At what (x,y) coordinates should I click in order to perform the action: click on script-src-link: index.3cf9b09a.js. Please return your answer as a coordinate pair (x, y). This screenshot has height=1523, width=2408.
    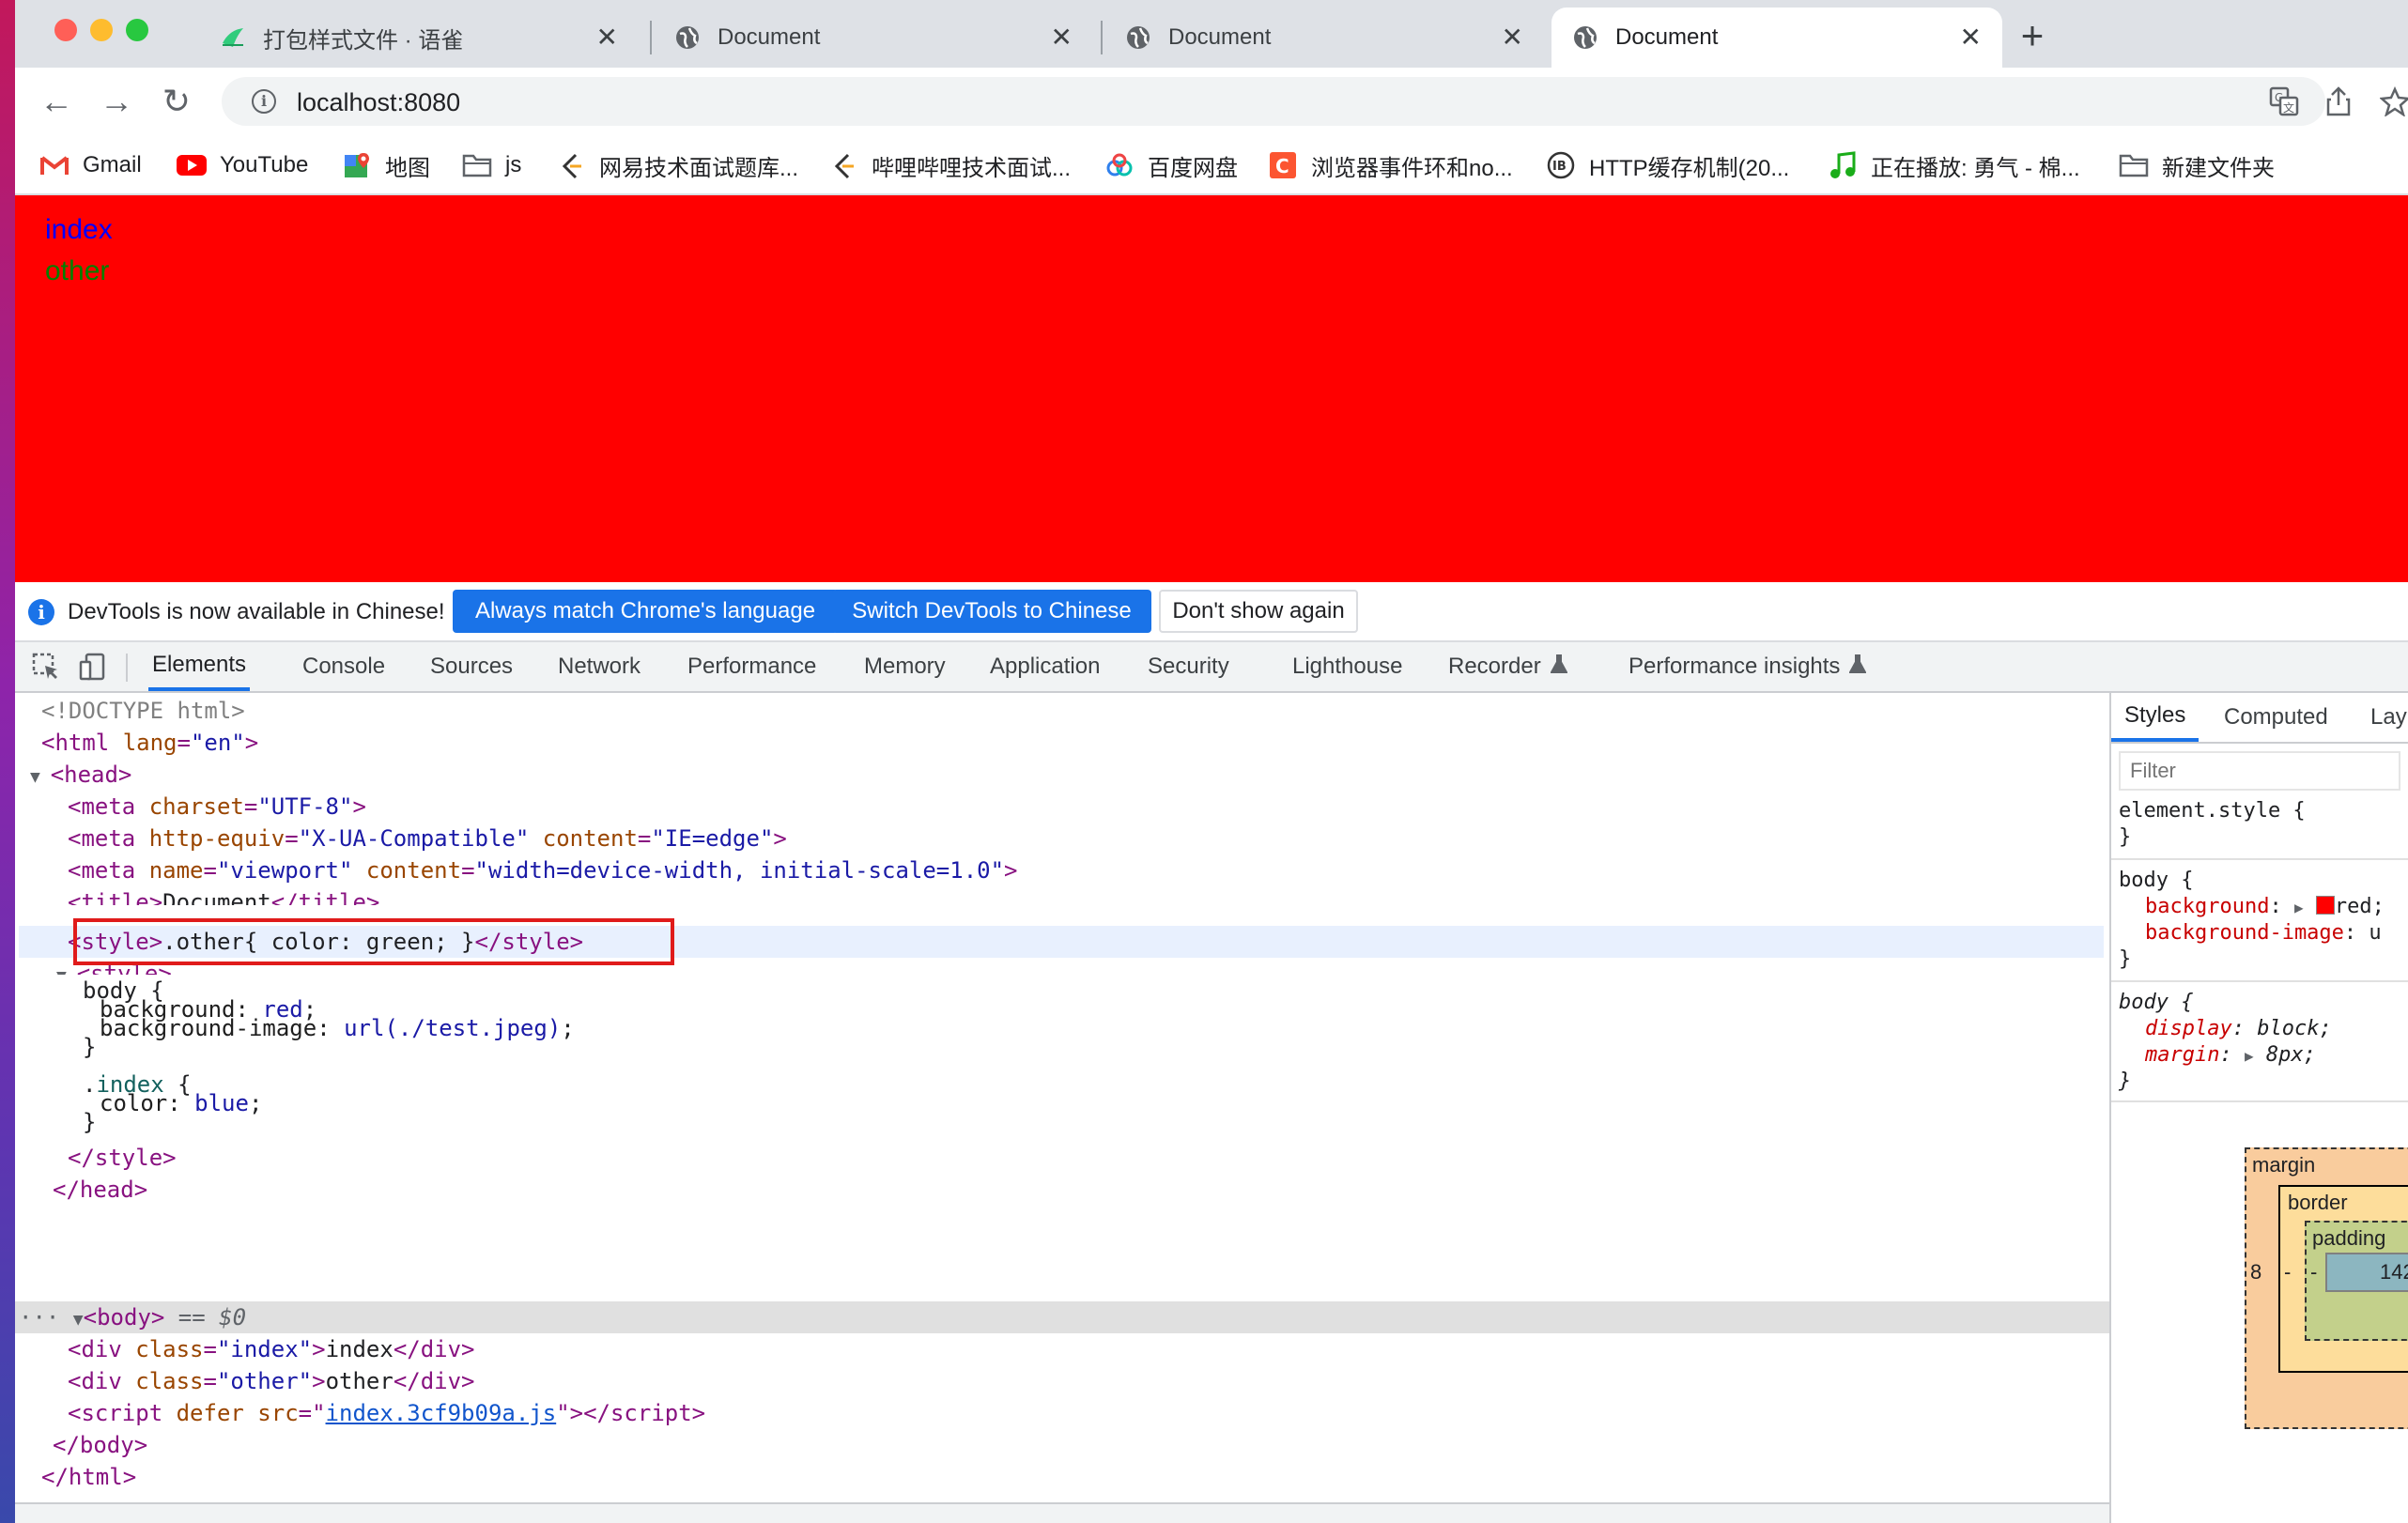
    Looking at the image, I should click on (441, 1413).